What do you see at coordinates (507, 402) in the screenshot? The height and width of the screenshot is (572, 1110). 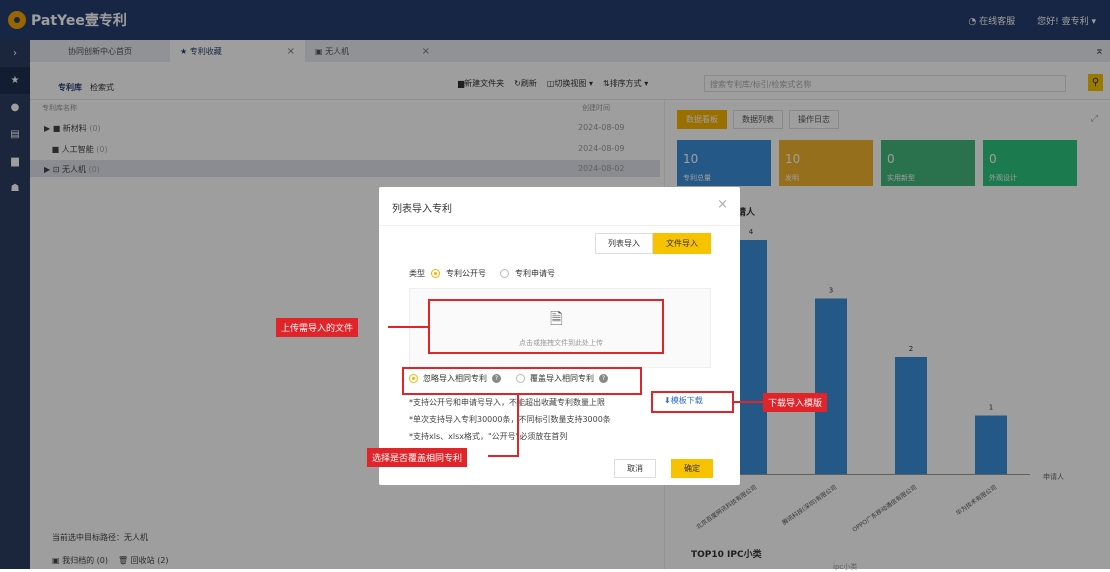 I see `note-line: *支持公开号和申请号导入，不能超出收藏专利数量上限` at bounding box center [507, 402].